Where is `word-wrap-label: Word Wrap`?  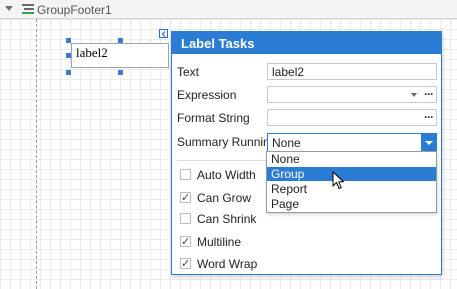 word-wrap-label: Word Wrap is located at coordinates (227, 264).